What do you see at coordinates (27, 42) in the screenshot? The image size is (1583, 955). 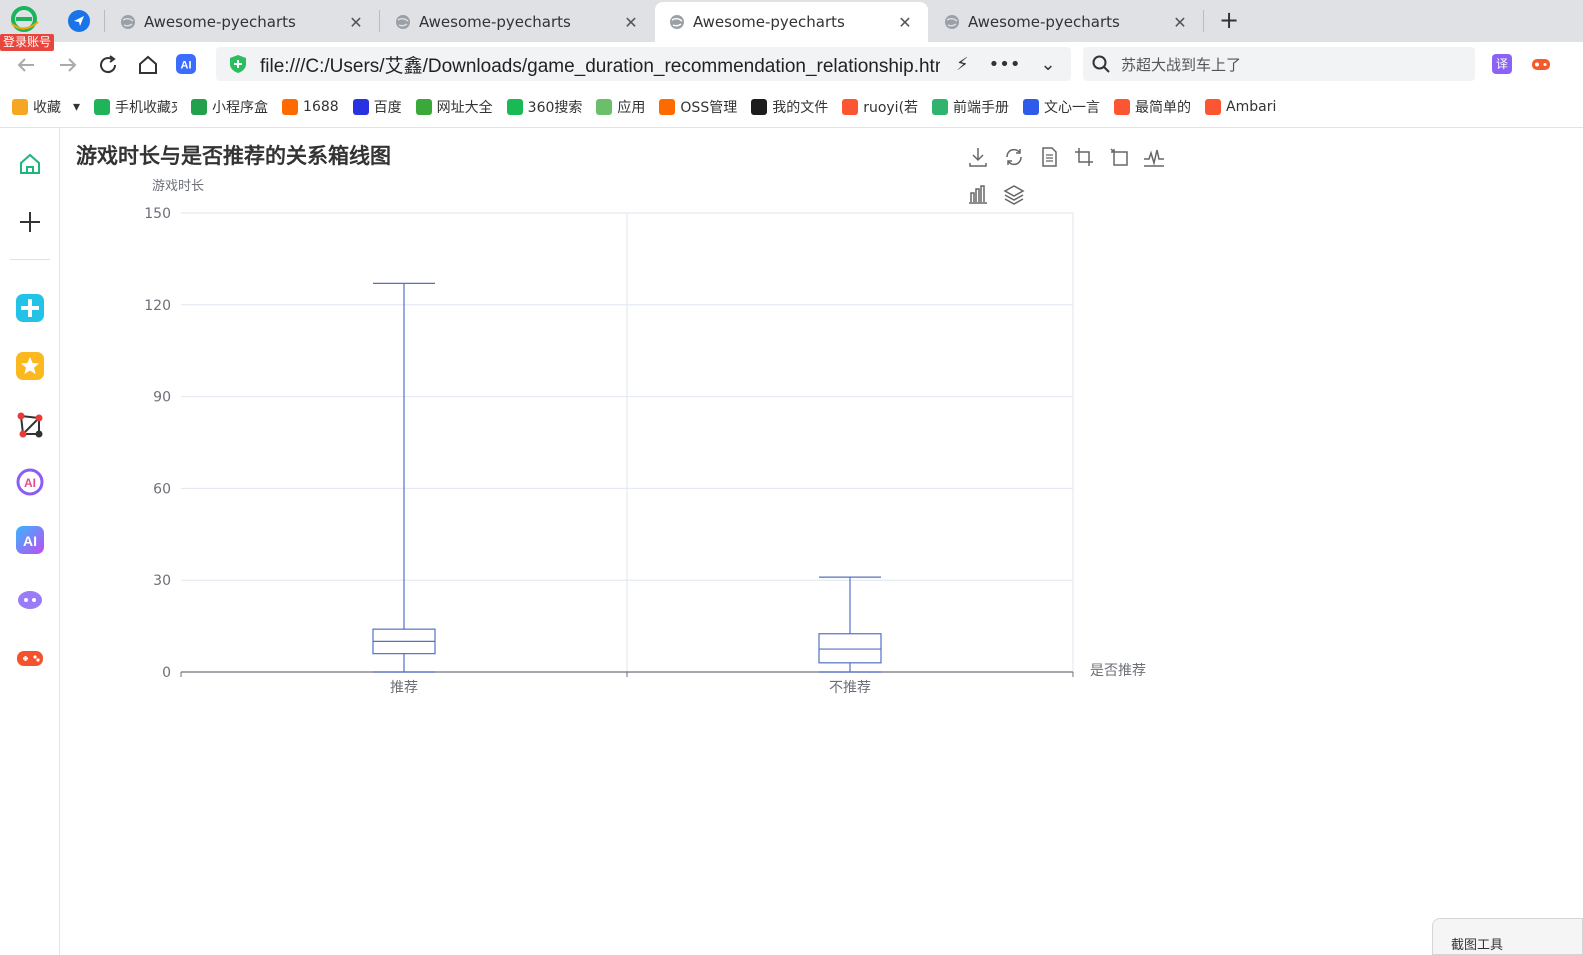 I see `login-badge: 登录账号` at bounding box center [27, 42].